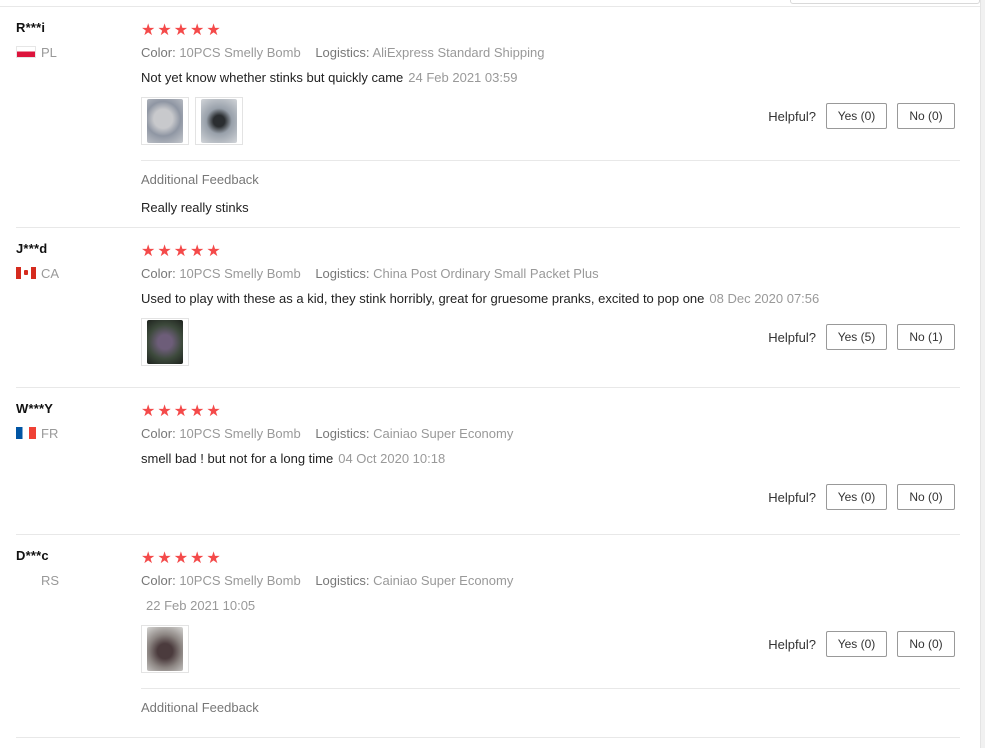 The height and width of the screenshot is (748, 985). Describe the element at coordinates (201, 605) in the screenshot. I see `review-date: 22 Feb 2021 10:05` at that location.